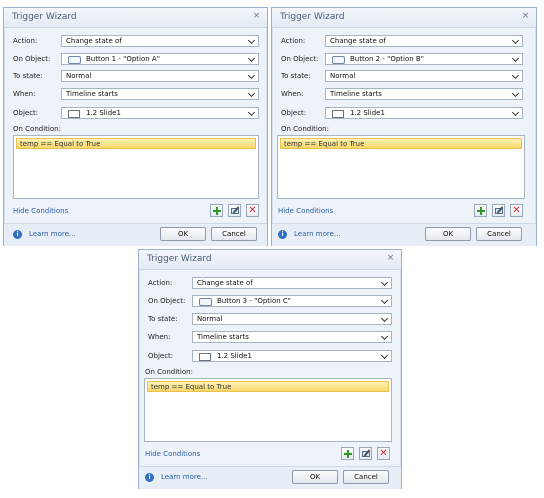 The width and height of the screenshot is (544, 498). I want to click on info-icon: i, so click(17, 234).